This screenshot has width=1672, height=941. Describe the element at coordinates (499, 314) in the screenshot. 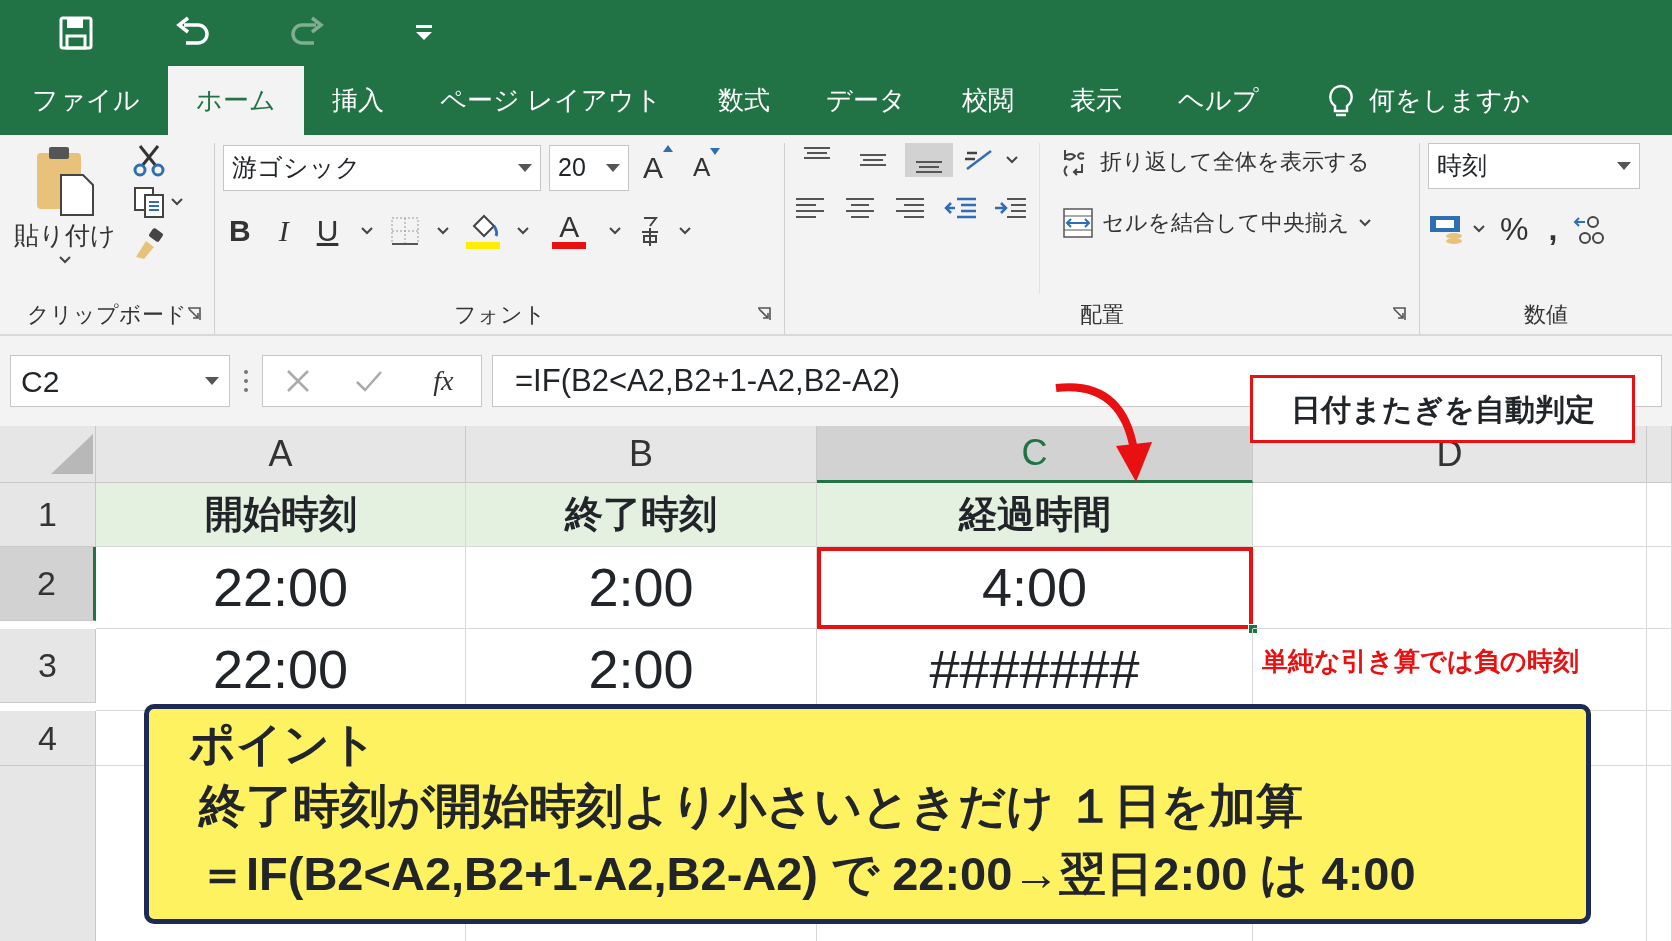

I see `group-label: フォント` at that location.